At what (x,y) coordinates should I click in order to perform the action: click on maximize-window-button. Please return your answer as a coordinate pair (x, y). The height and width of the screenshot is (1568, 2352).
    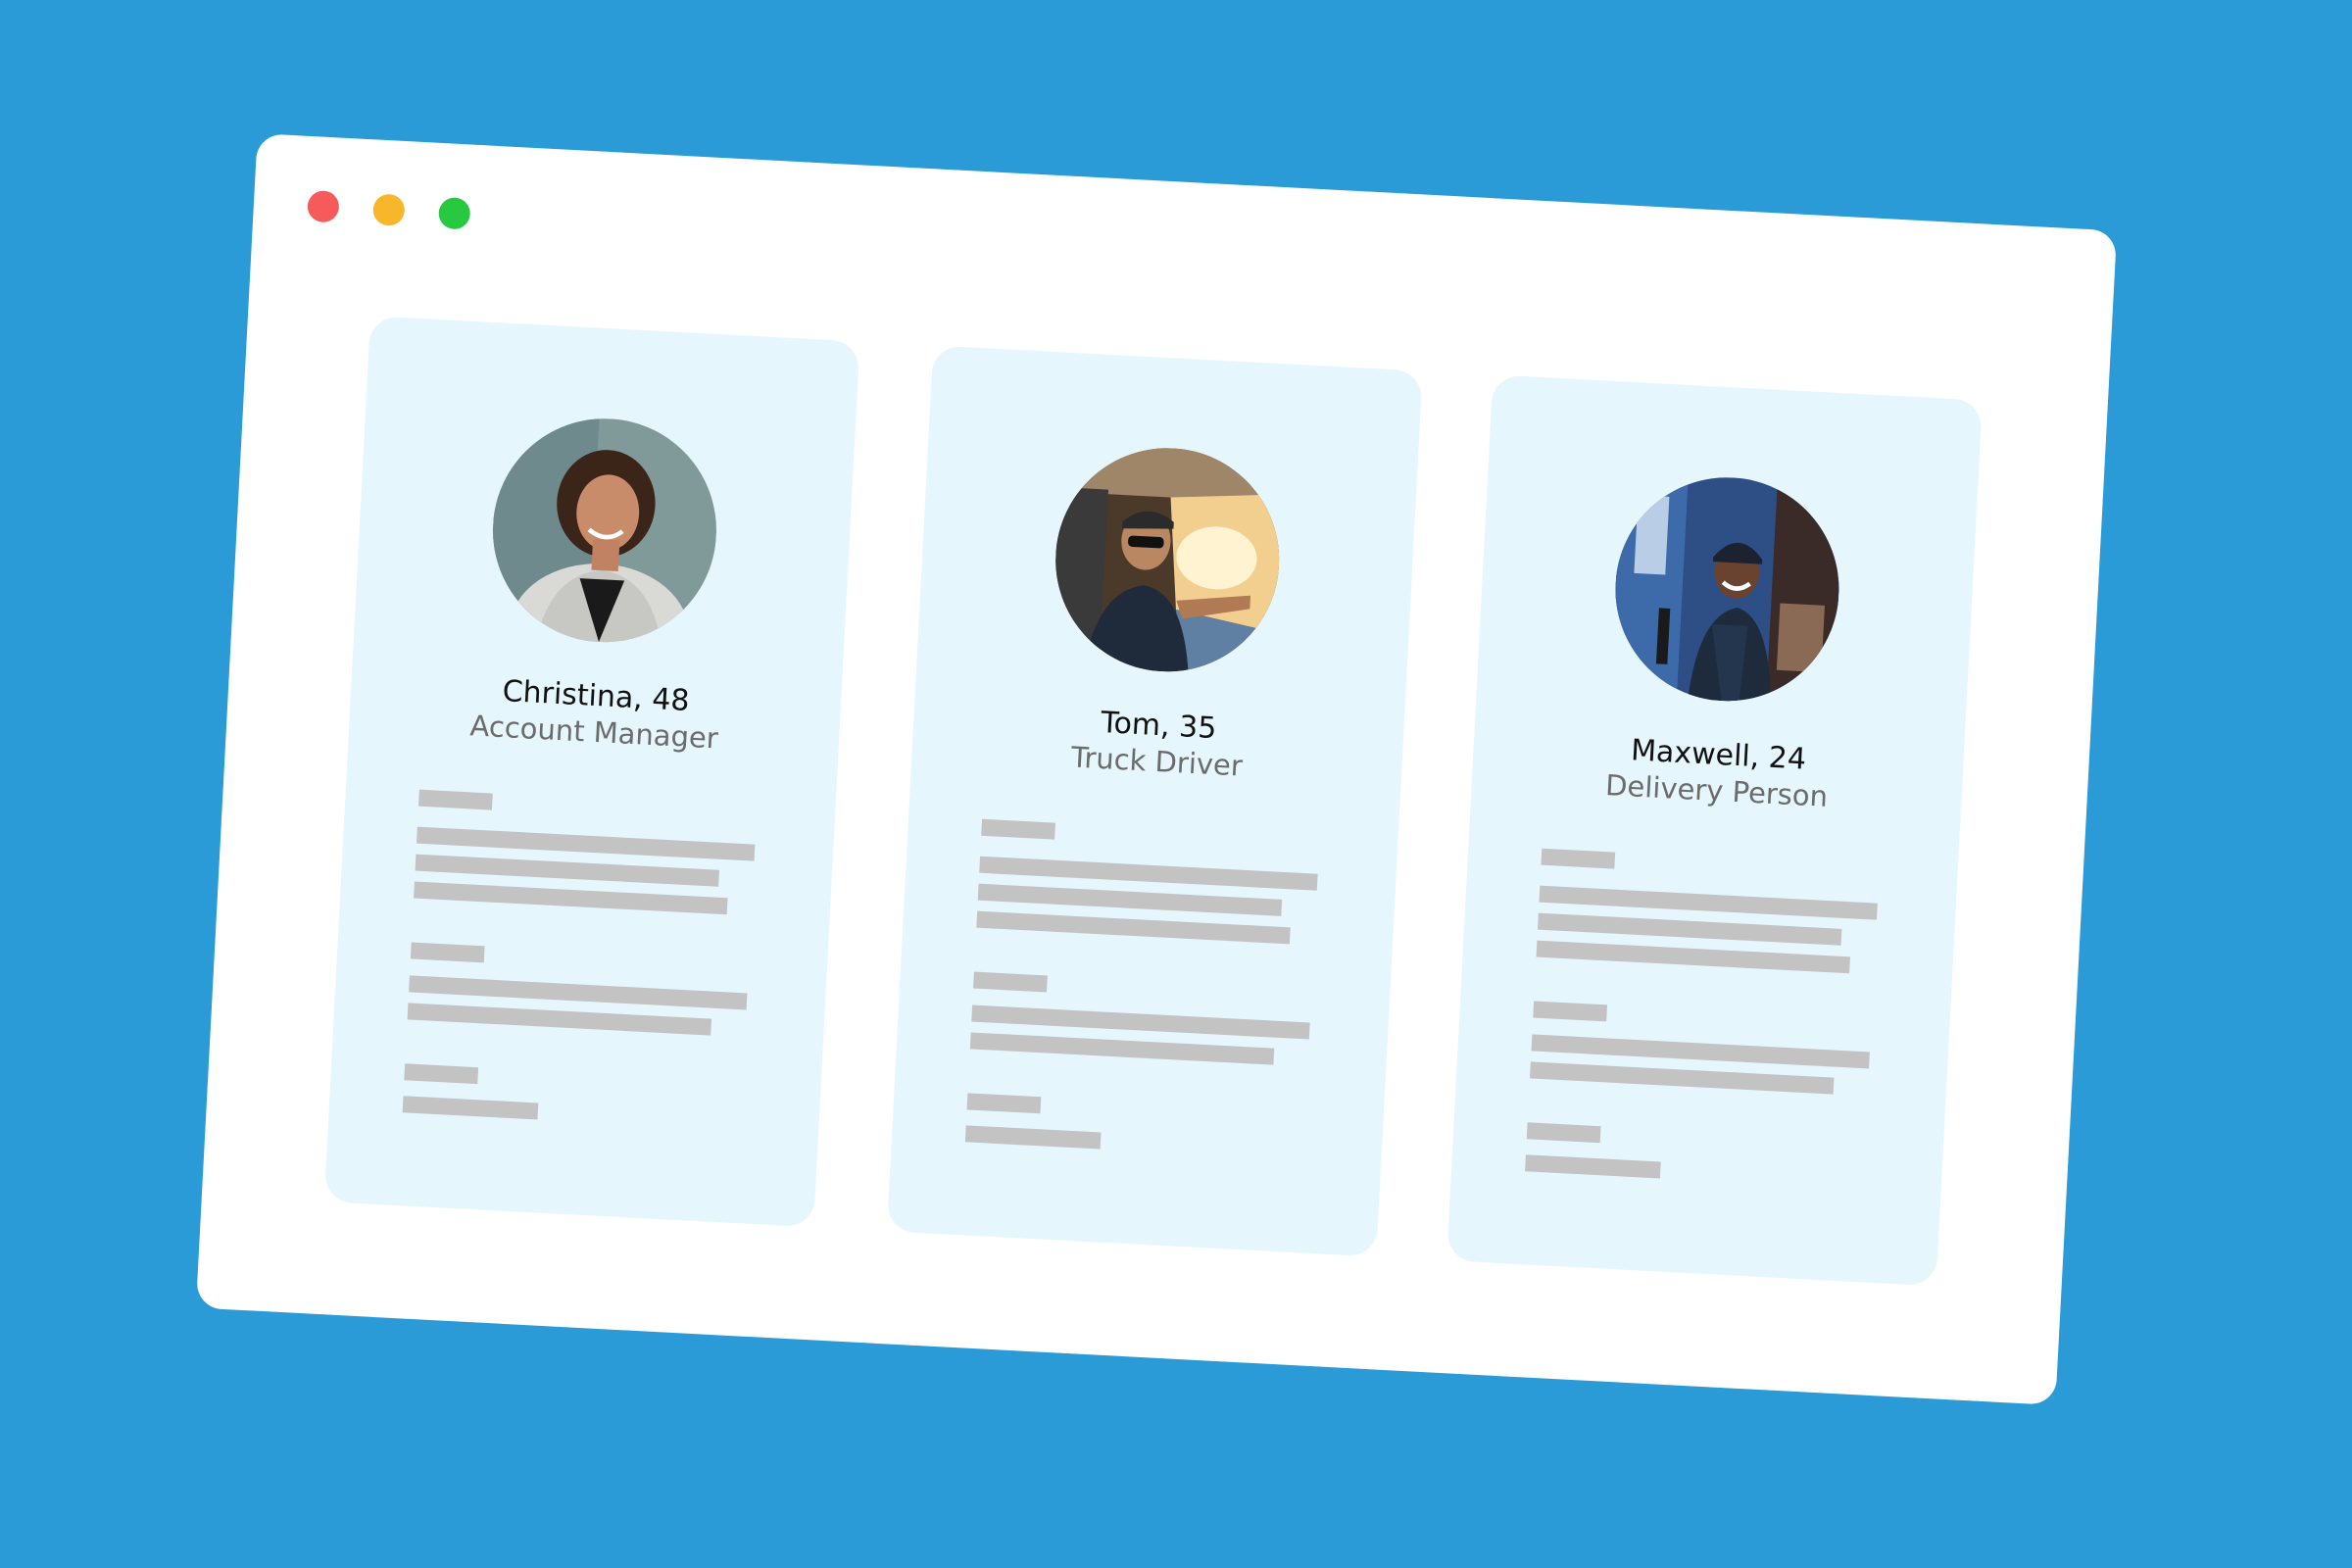
    Looking at the image, I should click on (454, 213).